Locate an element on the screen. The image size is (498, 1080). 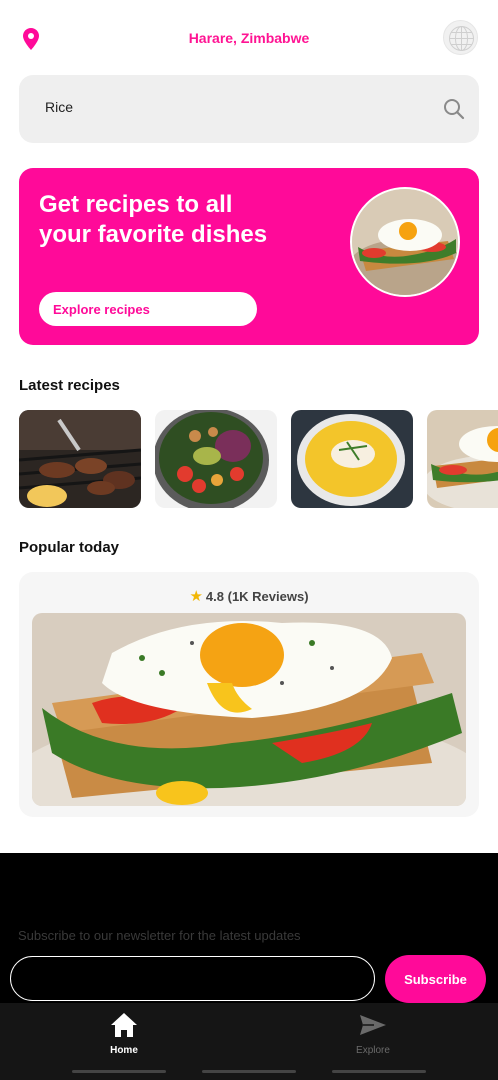
star-icon: ★ is located at coordinates (196, 596).